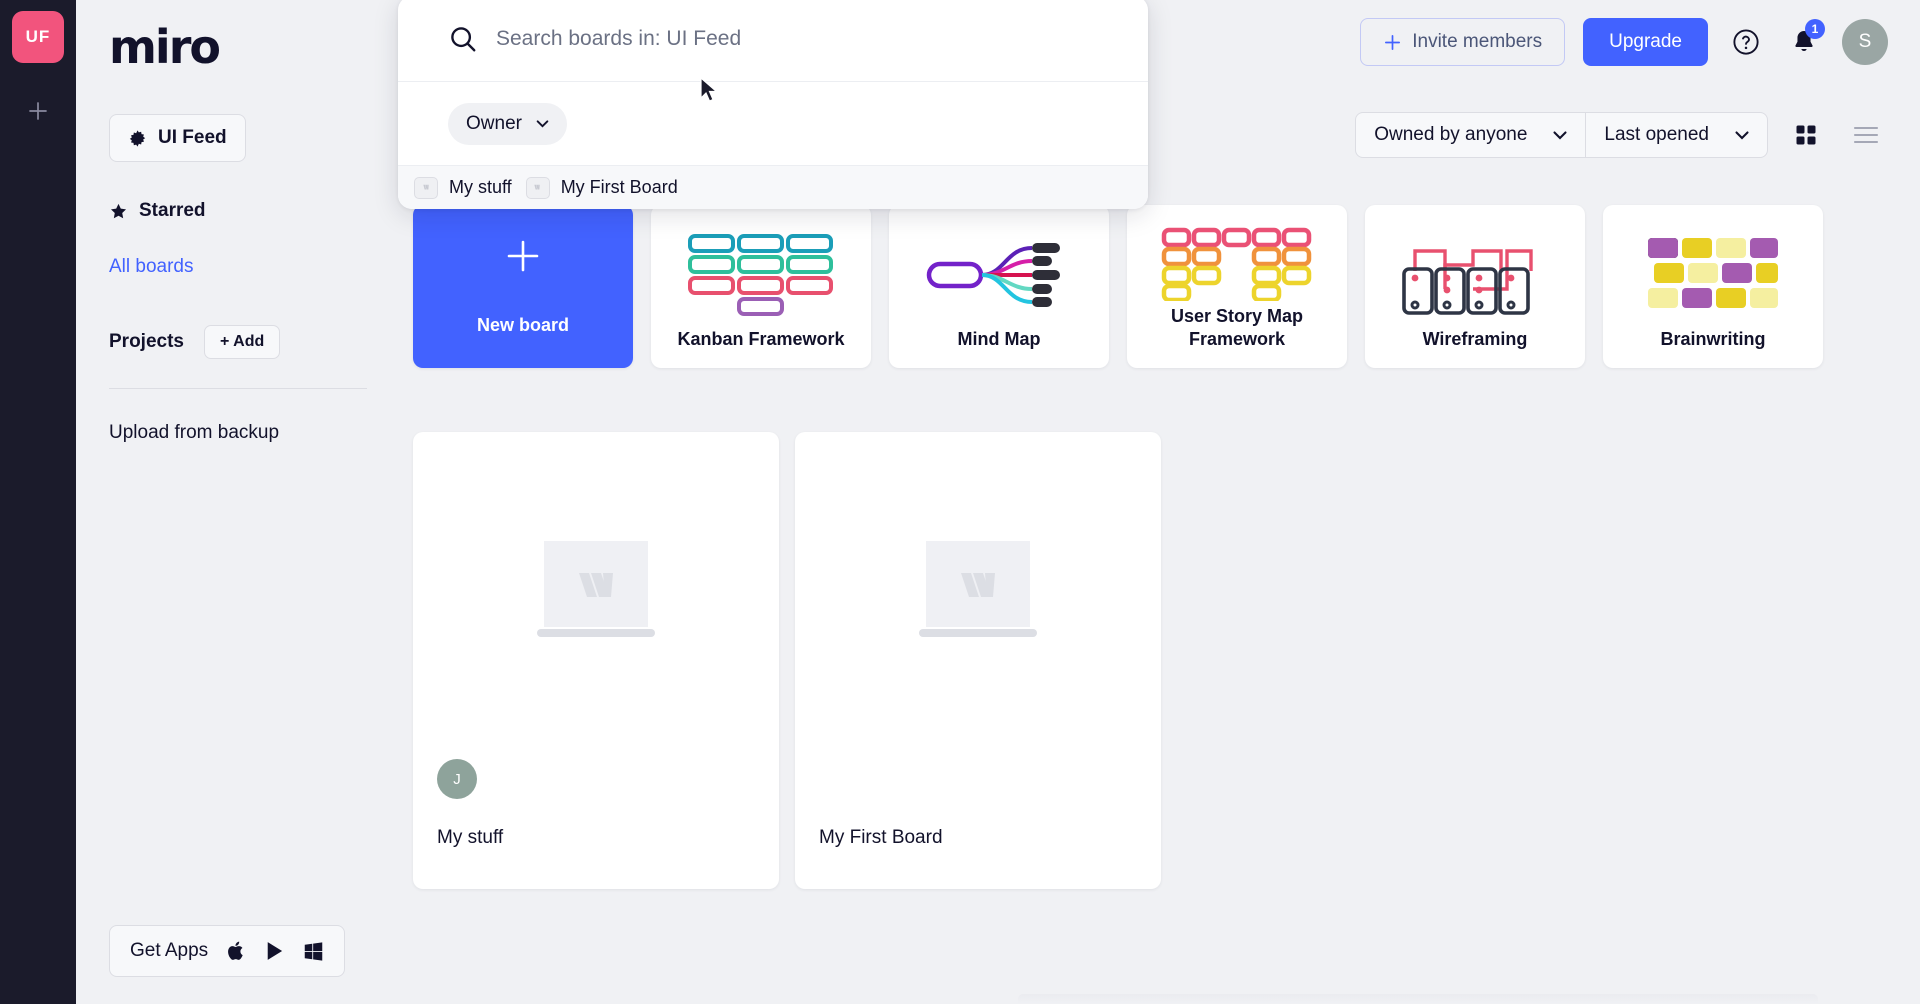 This screenshot has height=1004, width=1920. I want to click on miro-logo: miro, so click(165, 47).